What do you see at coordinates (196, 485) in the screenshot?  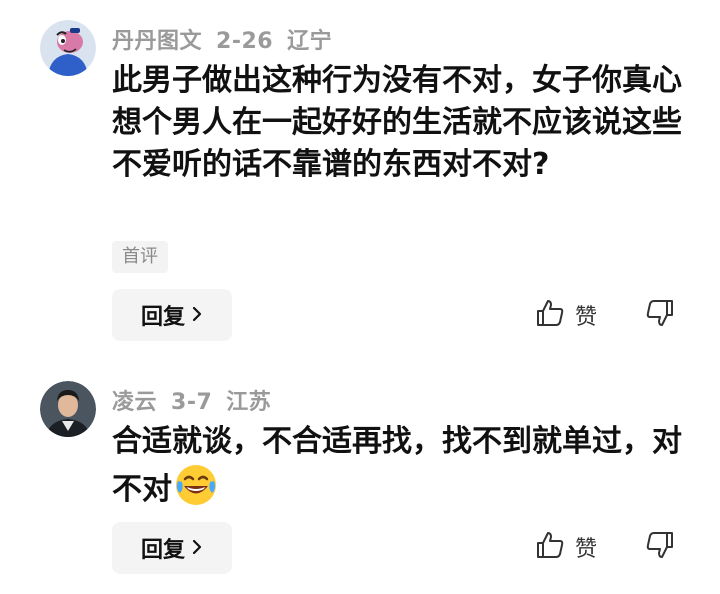 I see `laughing-crying-emoji-icon` at bounding box center [196, 485].